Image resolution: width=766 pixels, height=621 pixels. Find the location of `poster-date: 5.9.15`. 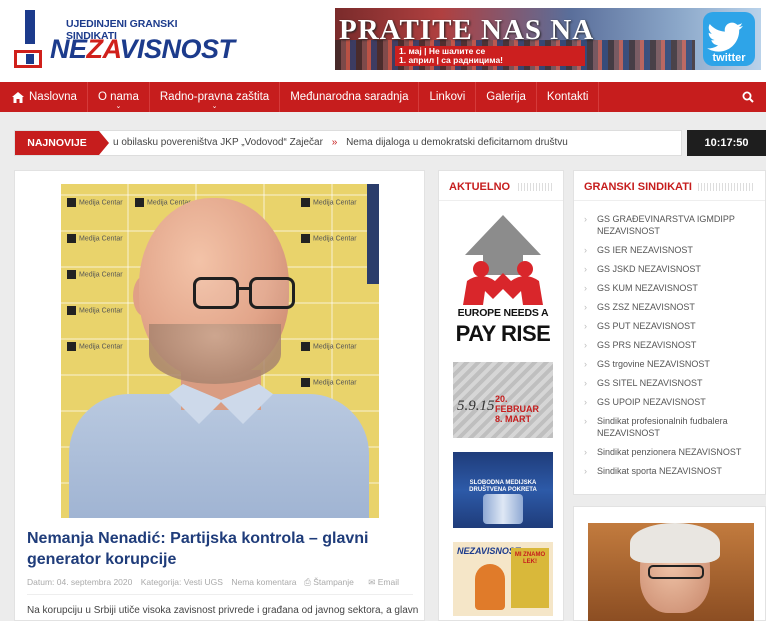

poster-date: 5.9.15 is located at coordinates (476, 406).